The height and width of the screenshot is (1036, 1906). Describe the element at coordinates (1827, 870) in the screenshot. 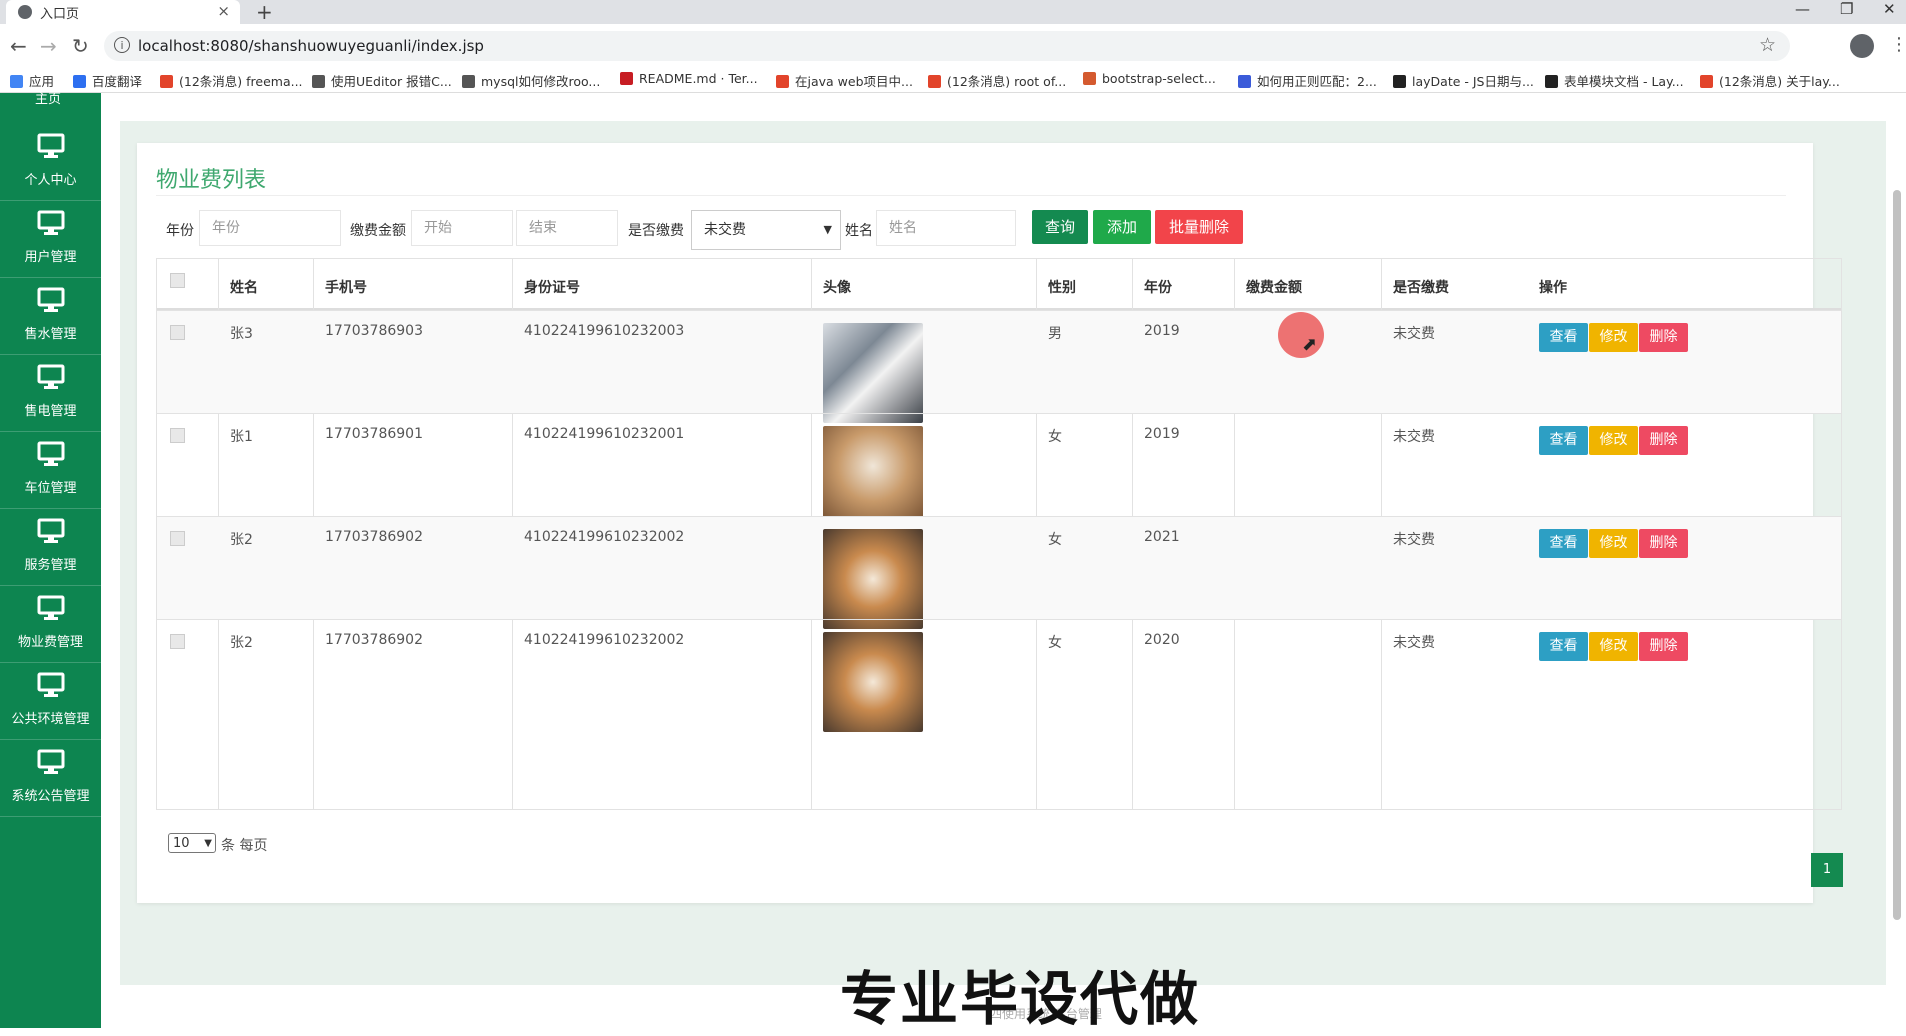

I see `page-number-button: 1` at that location.